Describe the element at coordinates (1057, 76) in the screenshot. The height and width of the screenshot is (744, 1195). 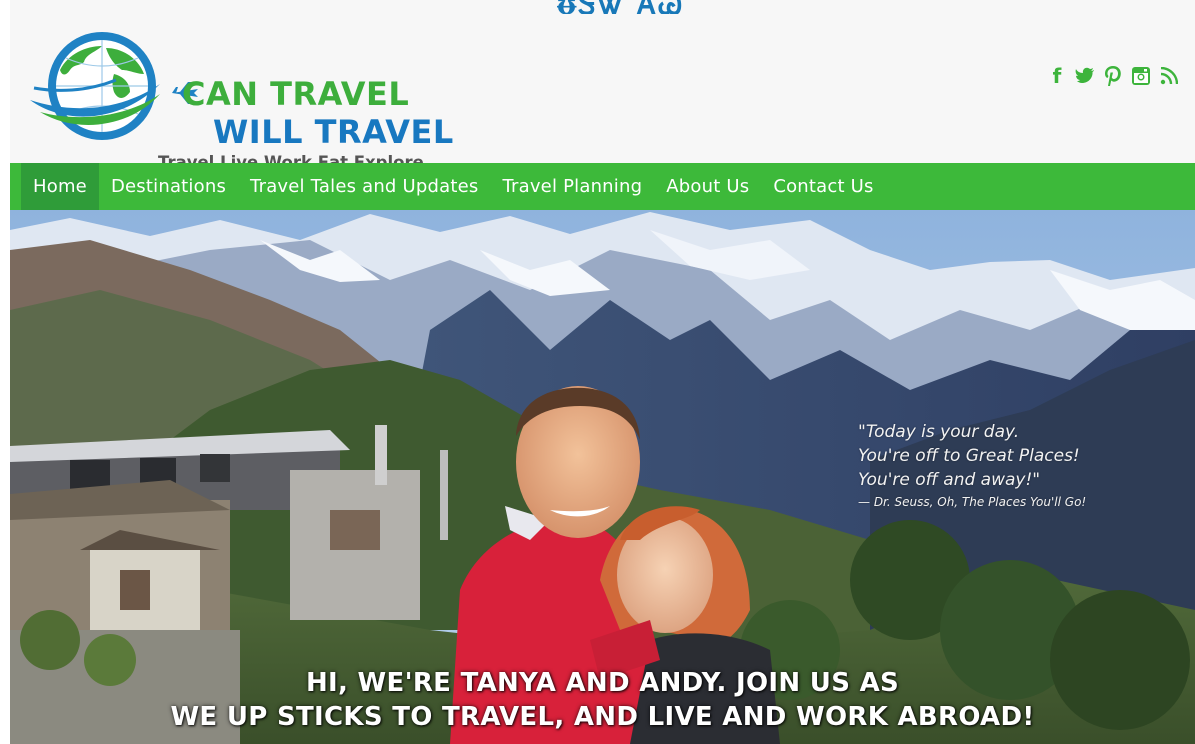
I see `facebook-icon: f` at that location.